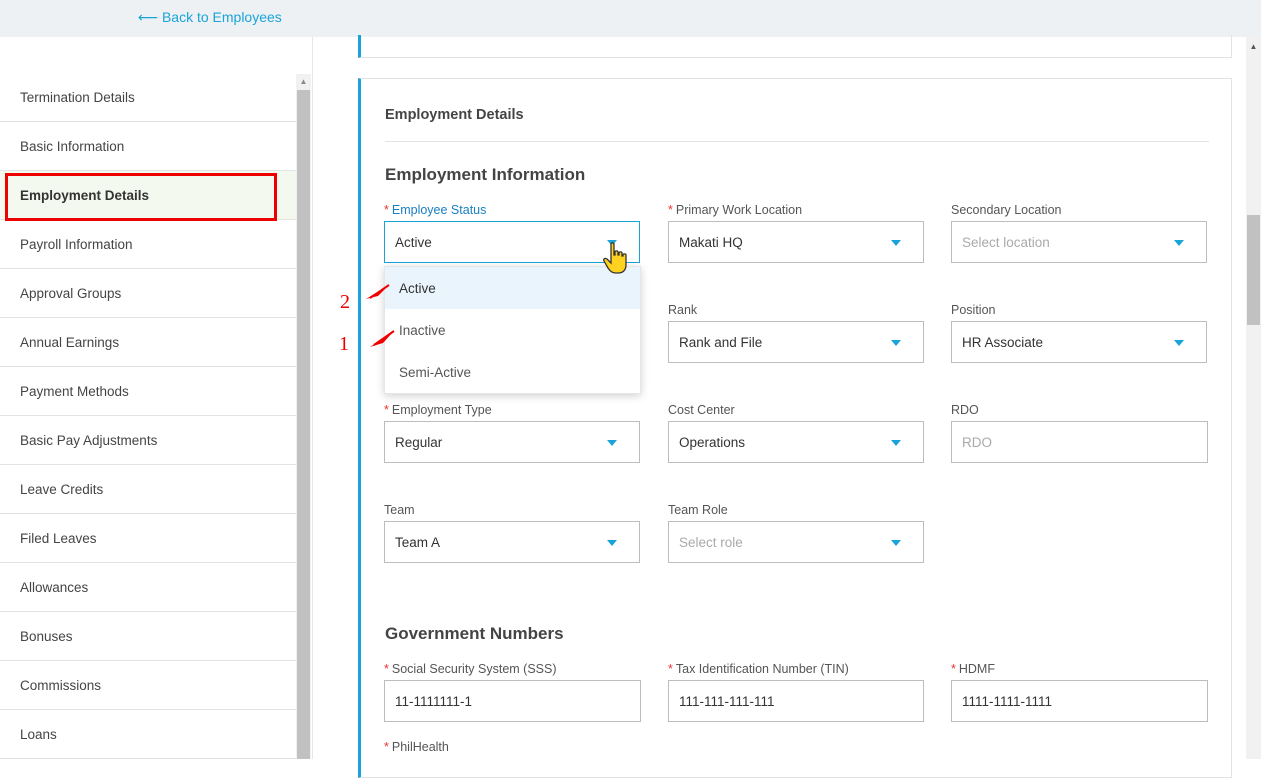 This screenshot has height=778, width=1261. Describe the element at coordinates (416, 747) in the screenshot. I see `philhealth-label: * PhilHealth` at that location.